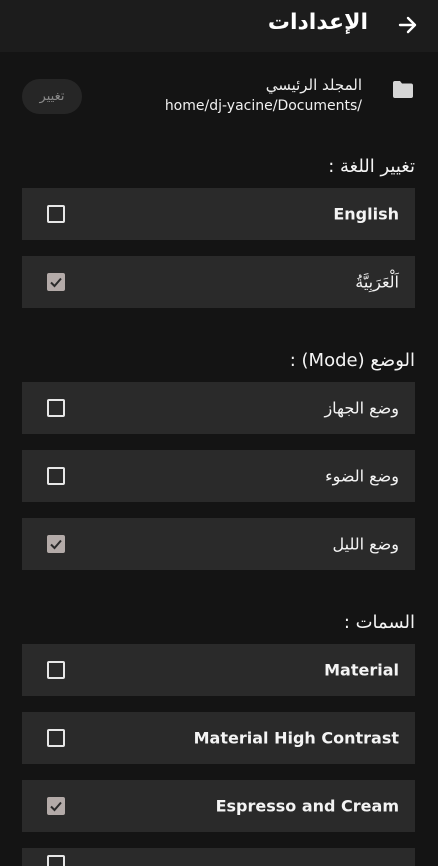  I want to click on option-label: Material High Contrast, so click(296, 738).